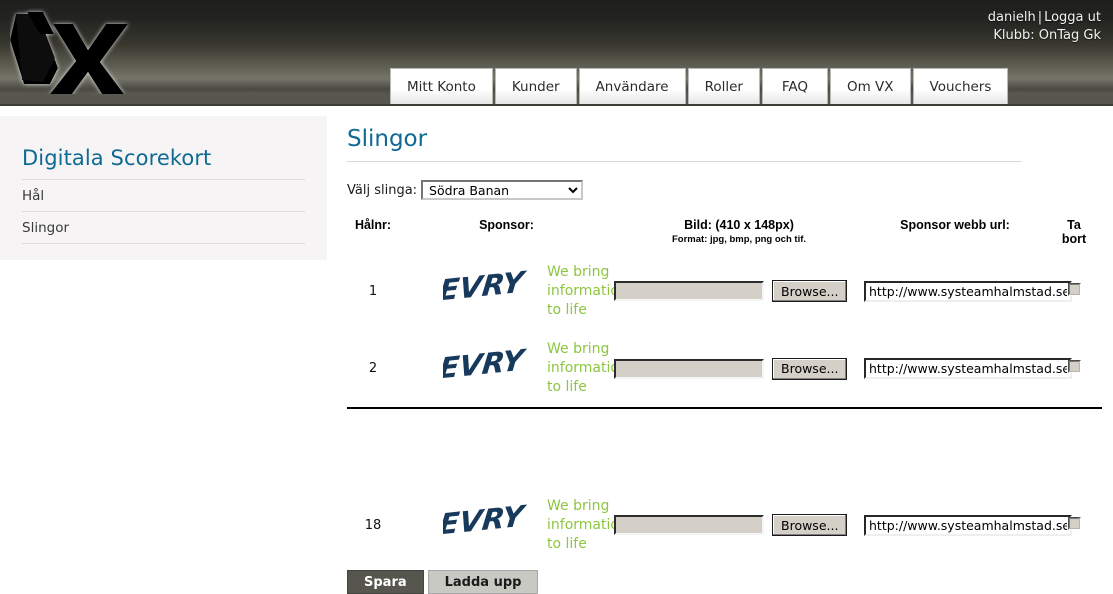 The image size is (1113, 594). I want to click on user-info: danielh | Logga ut Klubb: OnTag Gk, so click(1044, 27).